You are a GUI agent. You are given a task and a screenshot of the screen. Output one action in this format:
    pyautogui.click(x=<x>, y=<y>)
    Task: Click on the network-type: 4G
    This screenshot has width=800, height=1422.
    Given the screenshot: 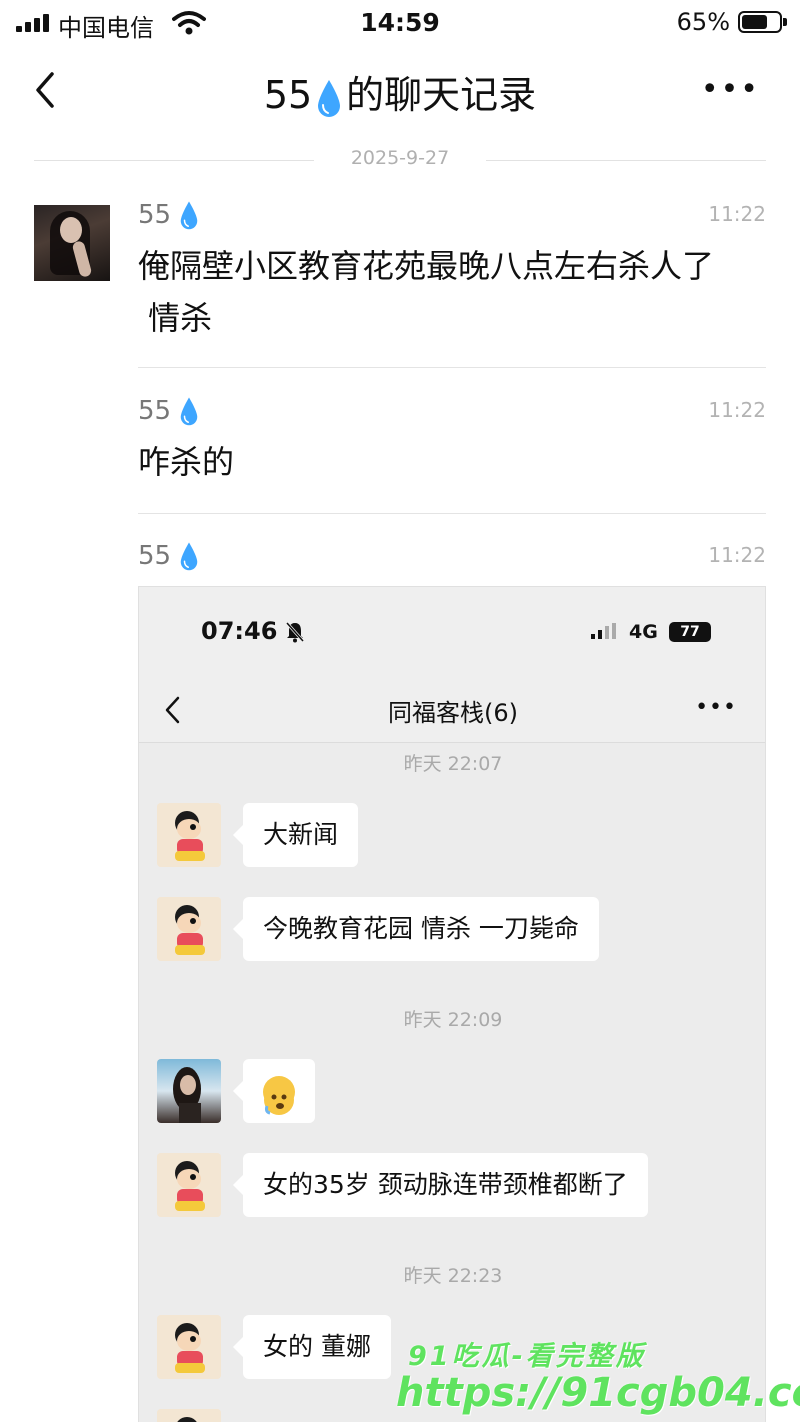 What is the action you would take?
    pyautogui.click(x=643, y=632)
    